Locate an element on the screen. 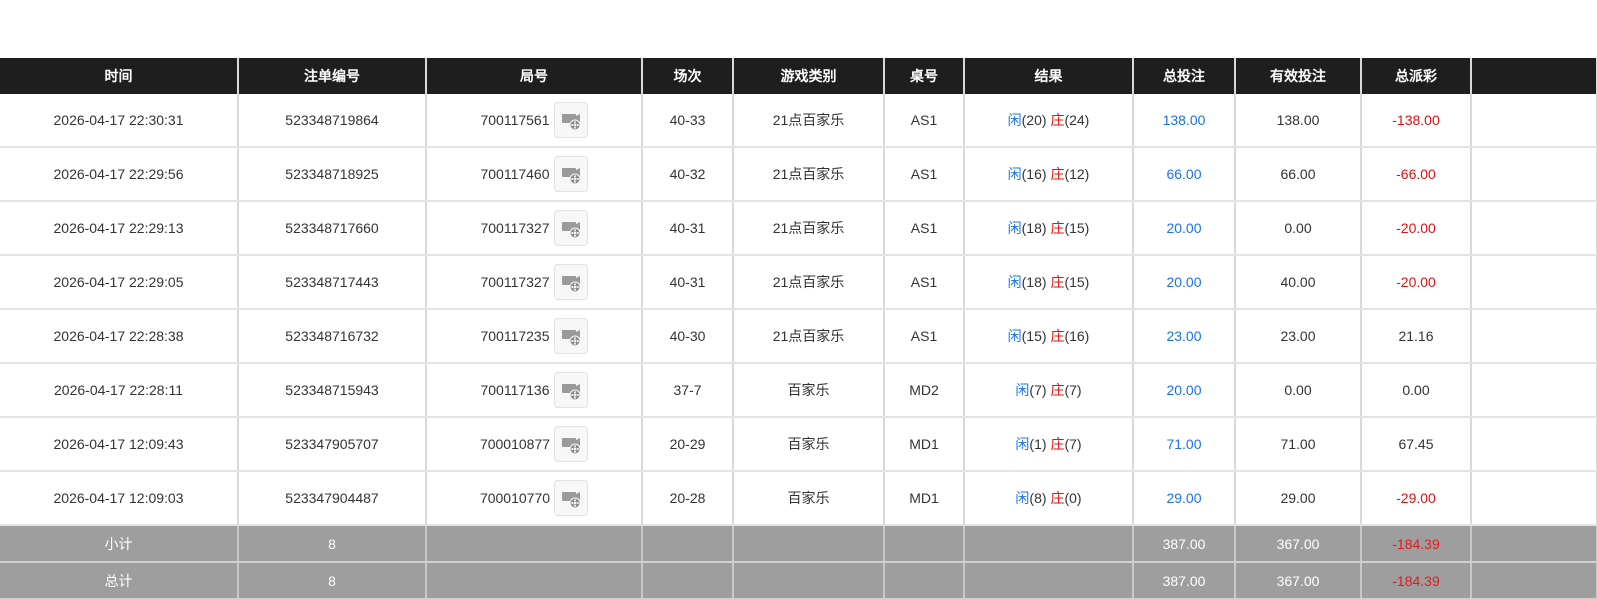 The image size is (1597, 600). cell-bet-id: 523348719864 is located at coordinates (332, 121).